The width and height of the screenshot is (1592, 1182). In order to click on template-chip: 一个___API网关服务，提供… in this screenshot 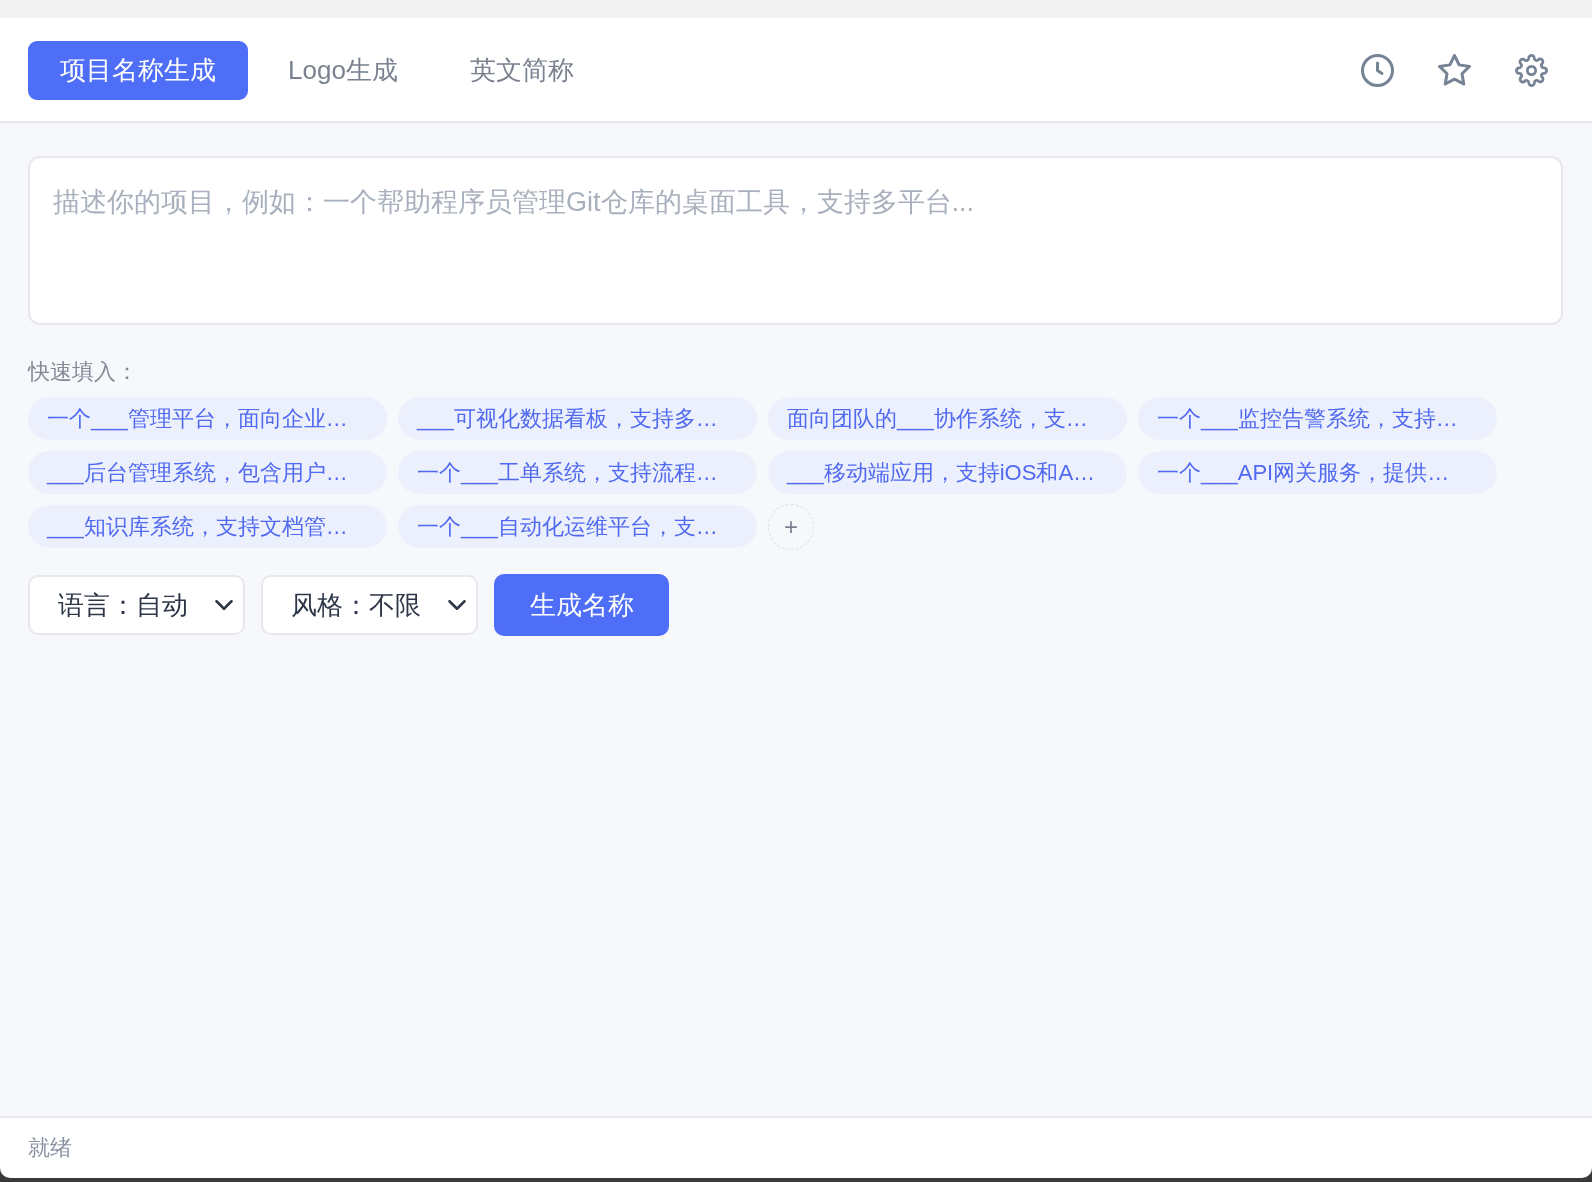, I will do `click(1317, 472)`.